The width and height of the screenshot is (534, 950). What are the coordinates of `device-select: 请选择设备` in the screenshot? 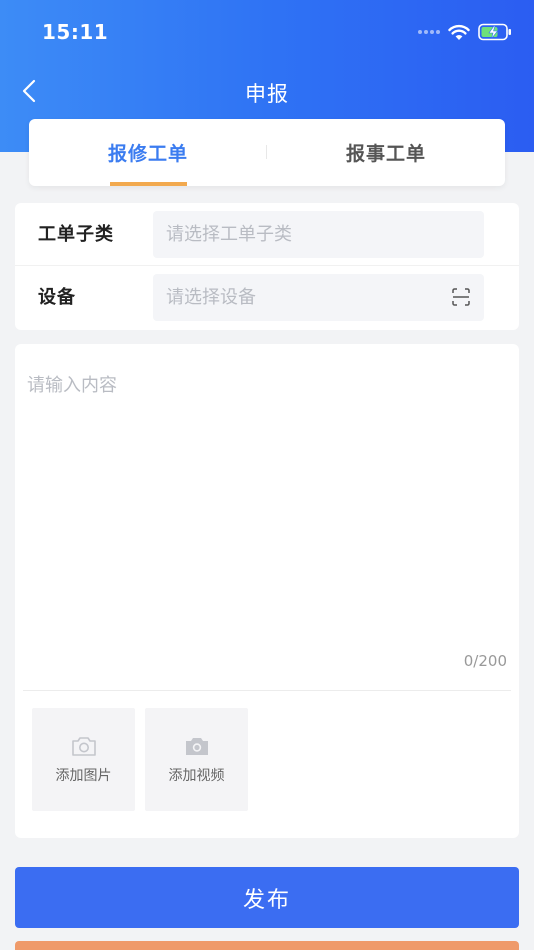 It's located at (318, 297).